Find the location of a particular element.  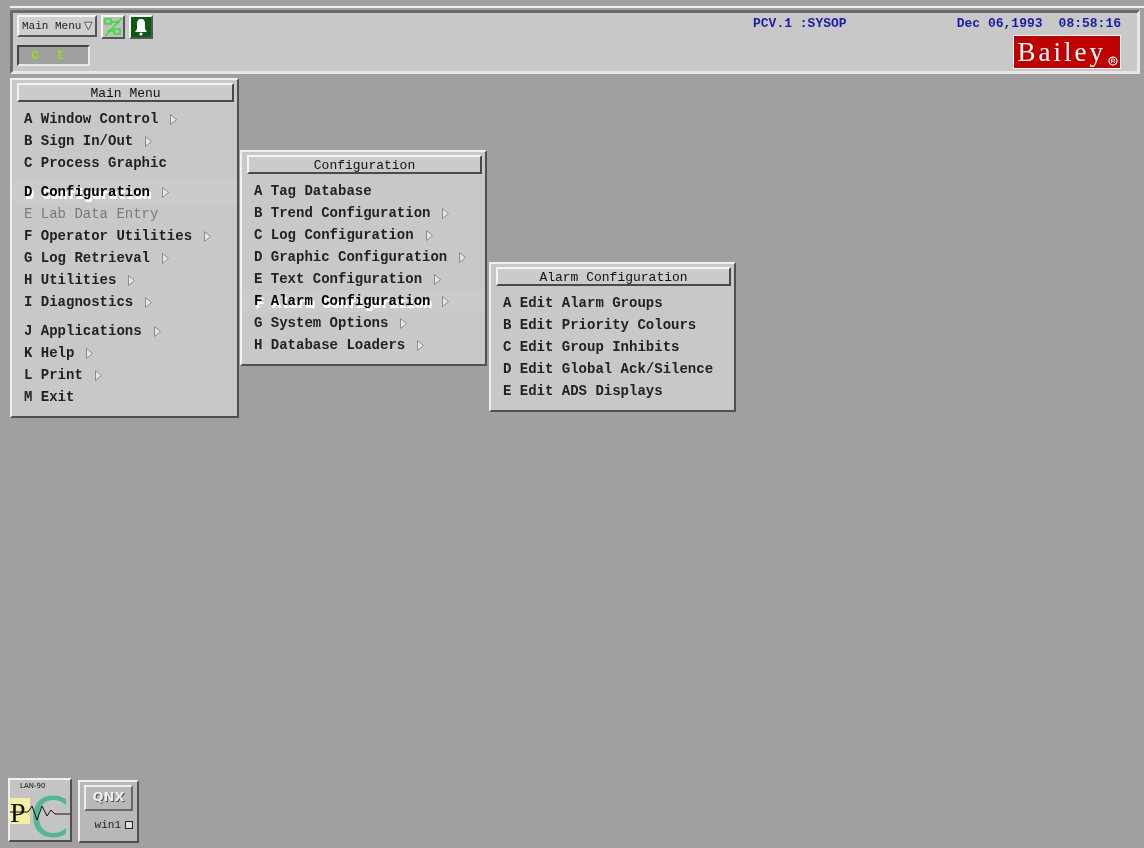

menu-item: C Log Configuration is located at coordinates (363, 235).